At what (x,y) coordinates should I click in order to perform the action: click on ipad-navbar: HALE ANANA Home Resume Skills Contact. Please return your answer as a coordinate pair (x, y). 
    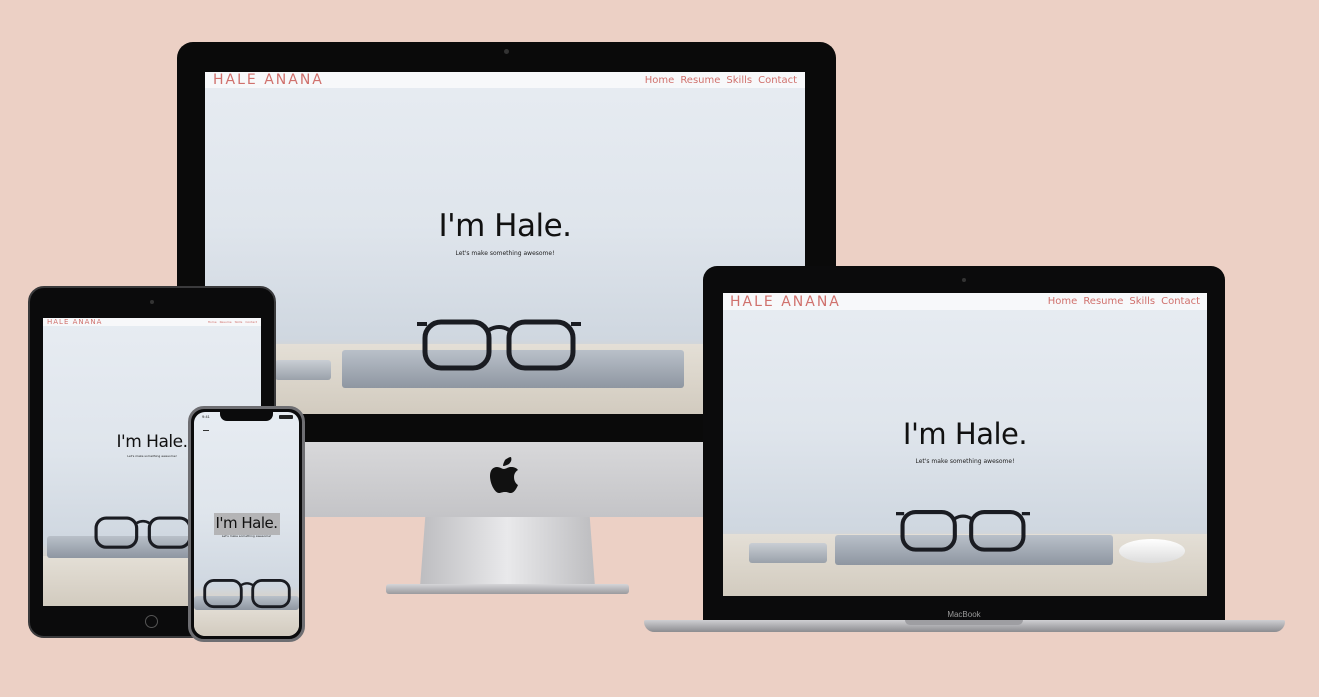
    Looking at the image, I should click on (152, 322).